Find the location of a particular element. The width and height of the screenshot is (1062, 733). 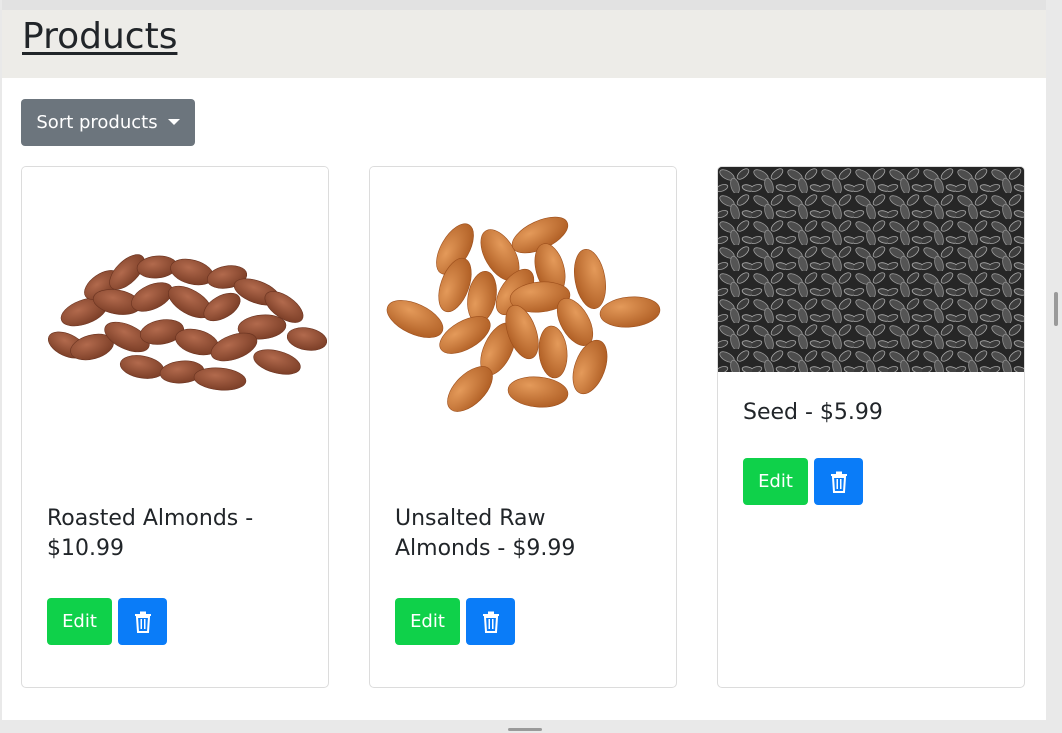

product-title: Roasted Almonds - $10.99 is located at coordinates (150, 533).